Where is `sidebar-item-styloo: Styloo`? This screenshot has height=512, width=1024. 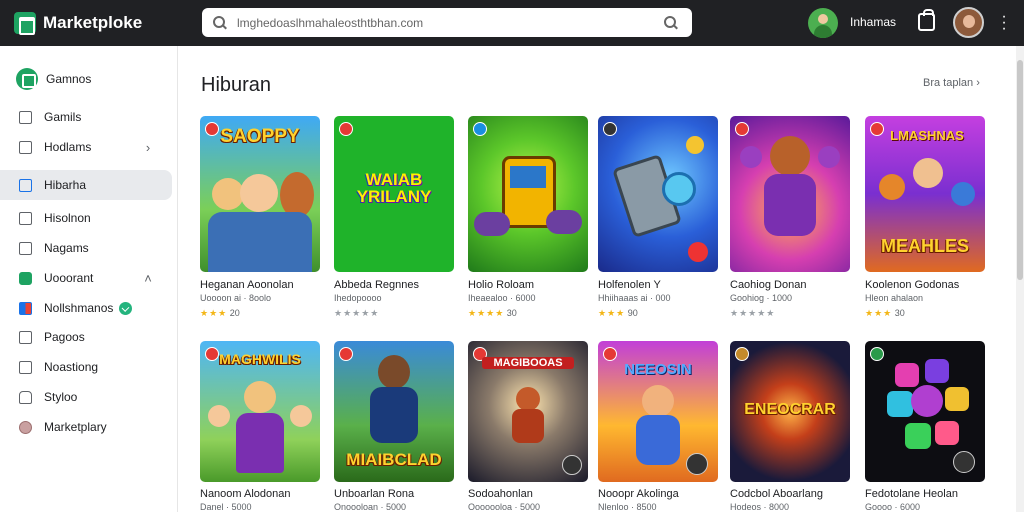
sidebar-item-styloo: Styloo is located at coordinates (86, 397).